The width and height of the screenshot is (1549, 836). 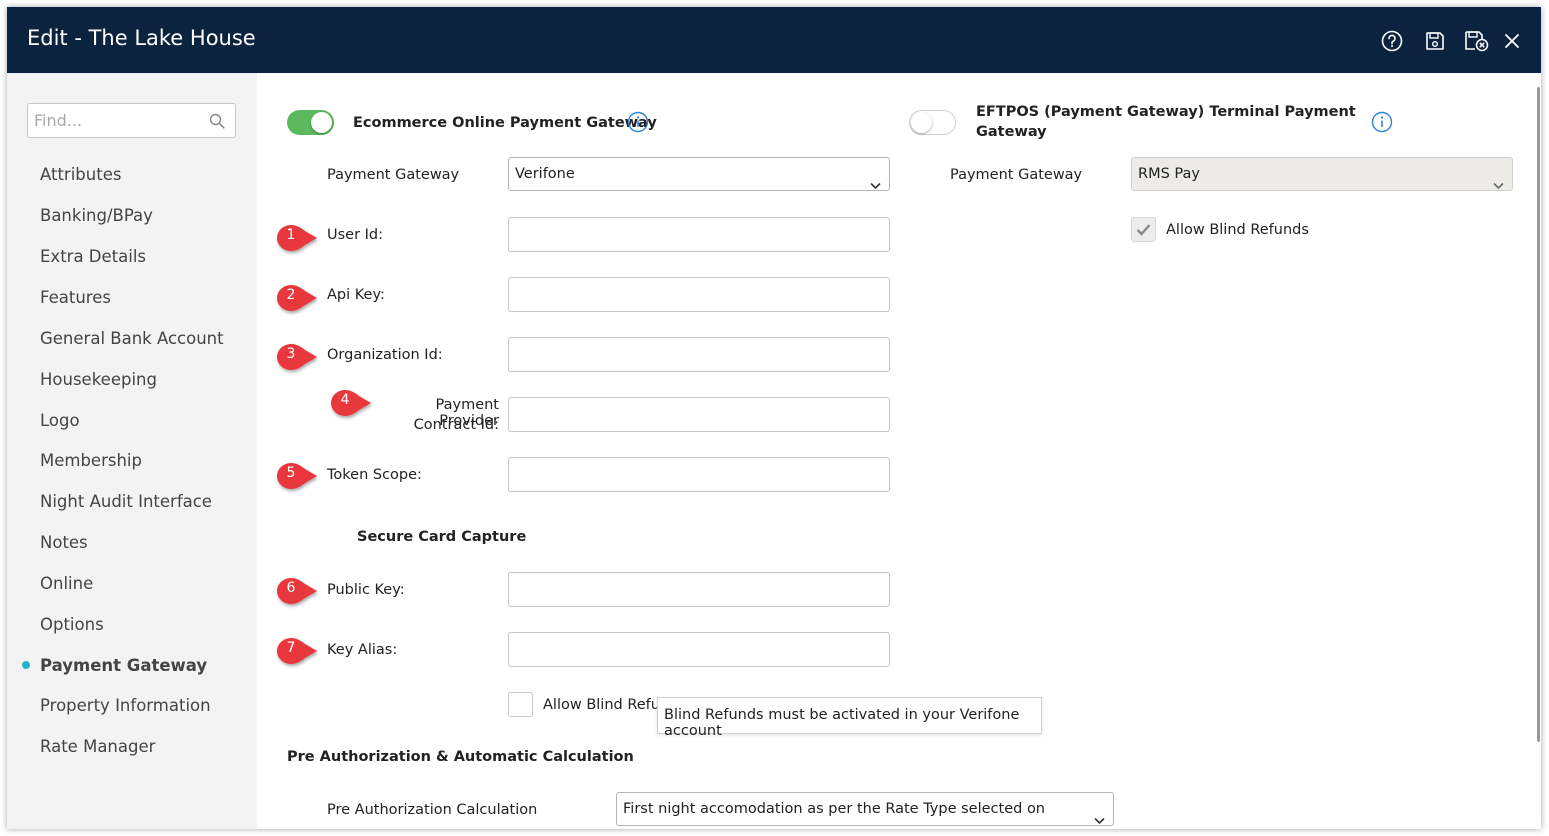 I want to click on marker-7: 7, so click(x=296, y=652).